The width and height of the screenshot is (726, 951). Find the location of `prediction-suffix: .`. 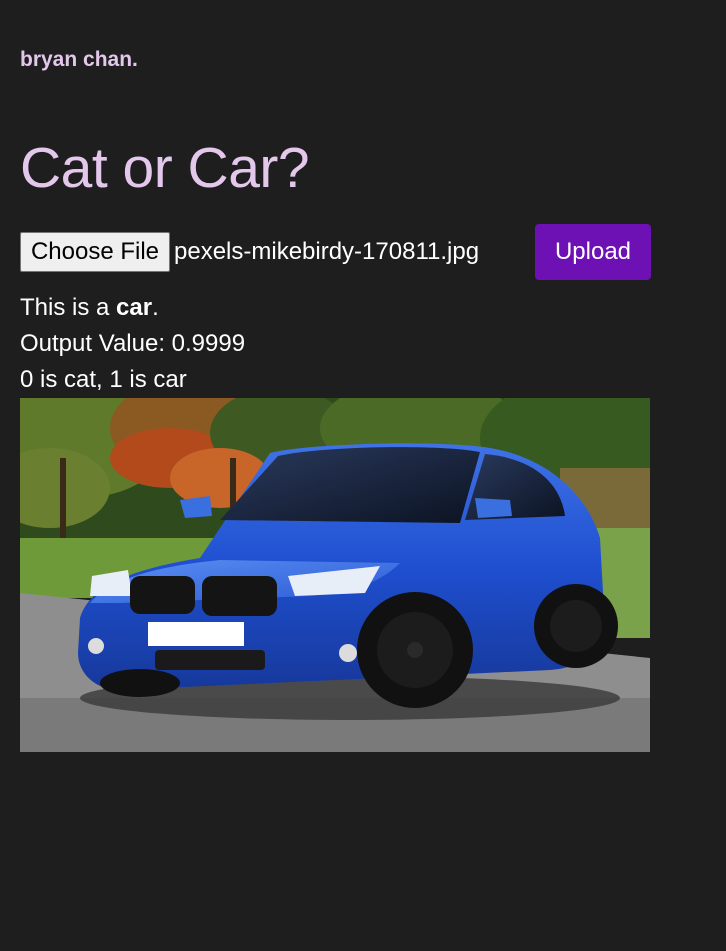

prediction-suffix: . is located at coordinates (155, 307).